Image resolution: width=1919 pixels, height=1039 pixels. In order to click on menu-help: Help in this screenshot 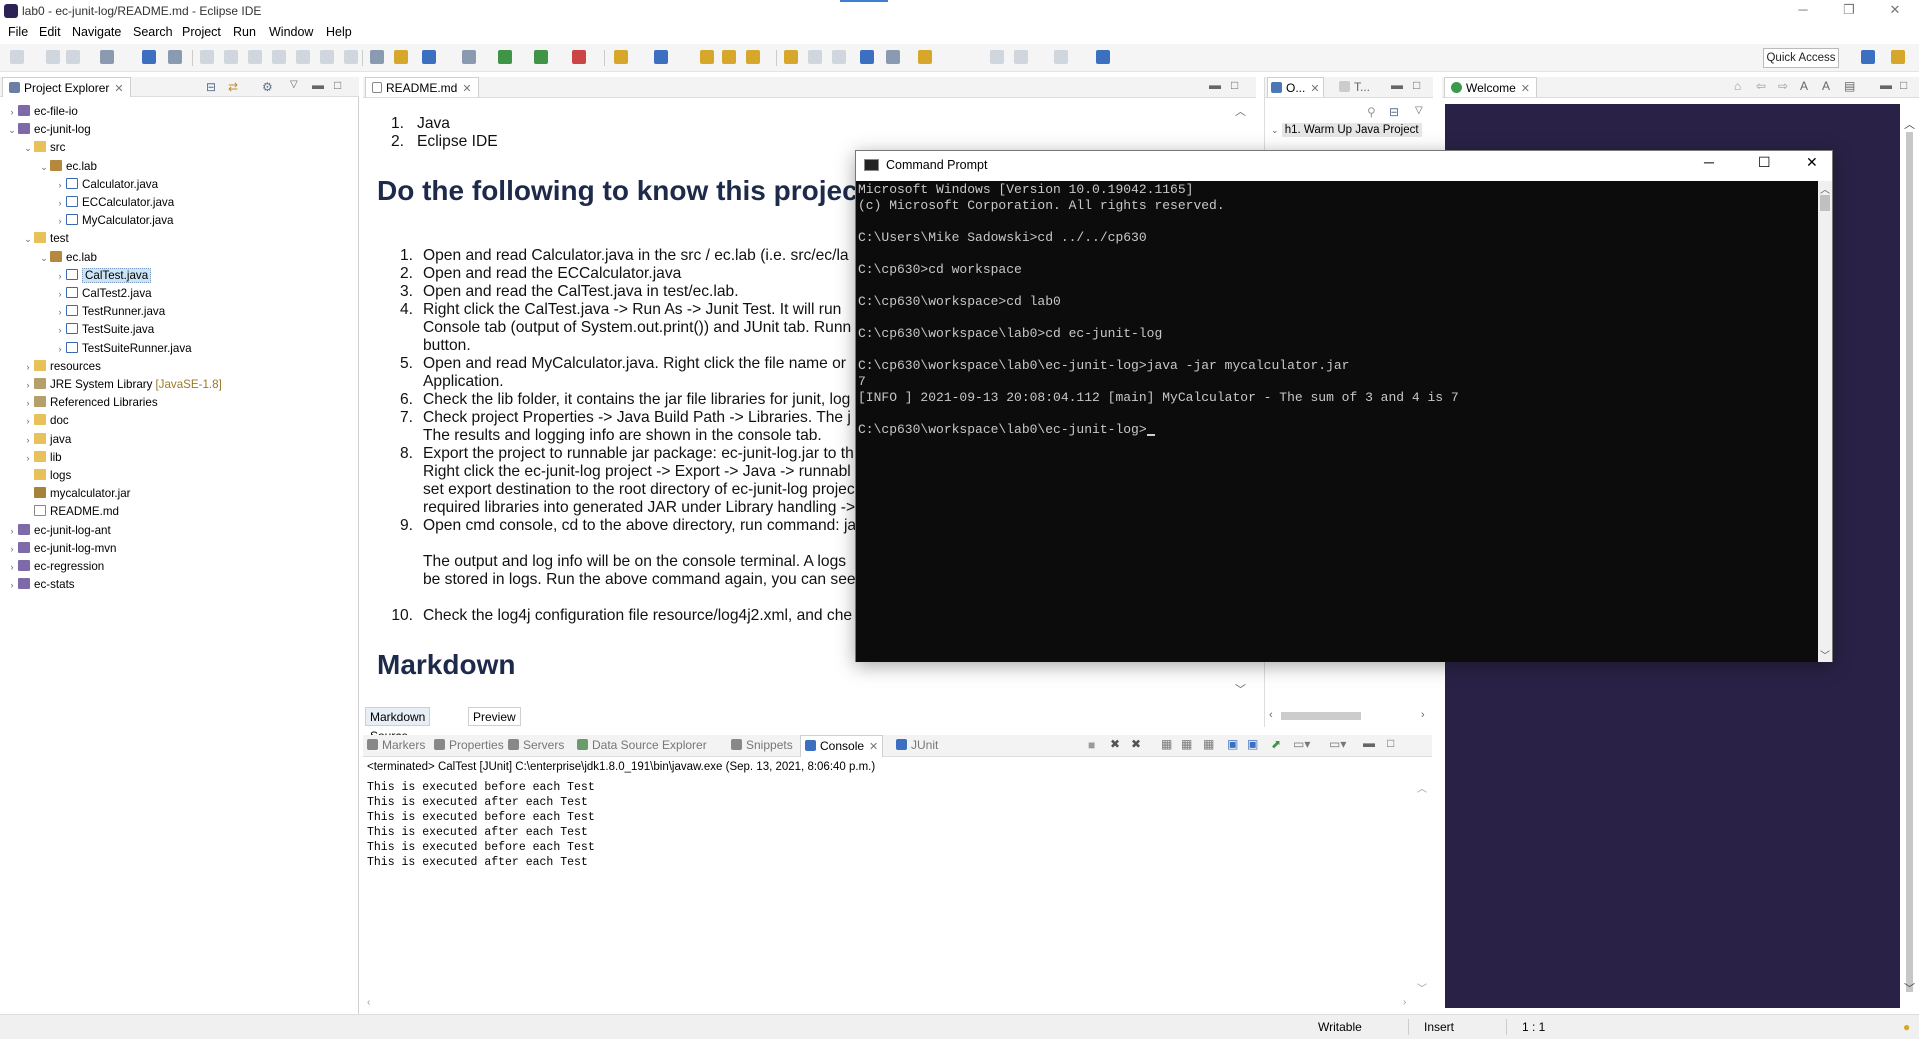, I will do `click(339, 32)`.